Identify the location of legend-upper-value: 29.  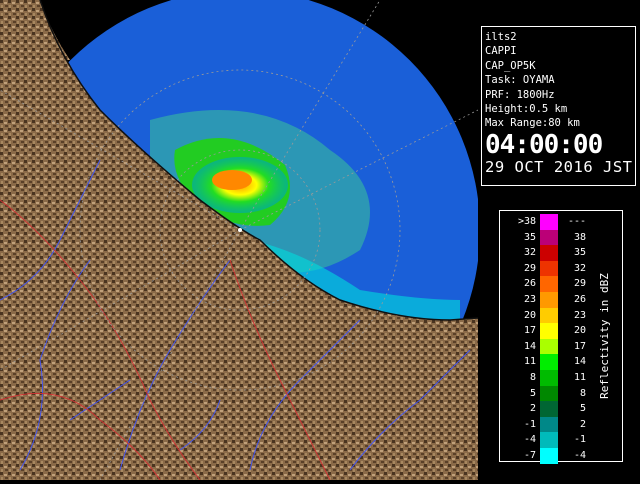
(579, 284).